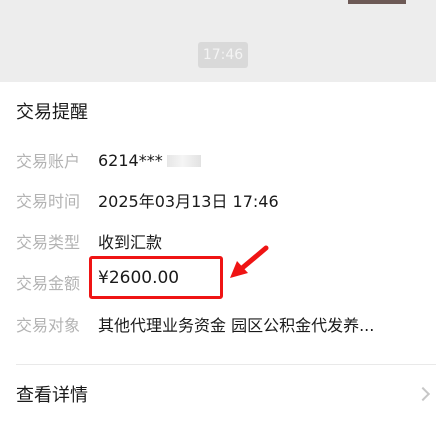 The width and height of the screenshot is (436, 436). I want to click on time-row: 交易时间 2025年03月13日 17:46, so click(147, 200).